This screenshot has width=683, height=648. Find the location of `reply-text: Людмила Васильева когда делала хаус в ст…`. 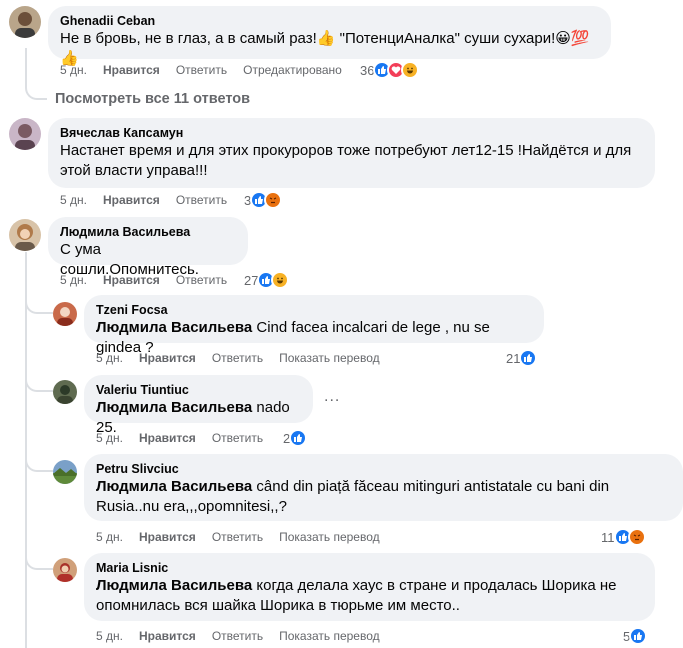

reply-text: Людмила Васильева когда делала хаус в ст… is located at coordinates (369, 586).